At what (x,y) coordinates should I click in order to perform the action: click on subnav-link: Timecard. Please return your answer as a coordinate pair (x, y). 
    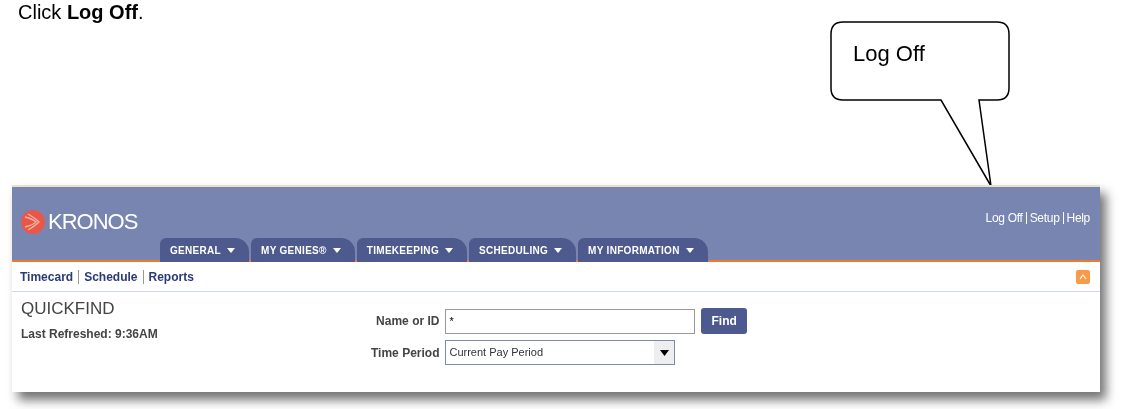
    Looking at the image, I should click on (47, 276).